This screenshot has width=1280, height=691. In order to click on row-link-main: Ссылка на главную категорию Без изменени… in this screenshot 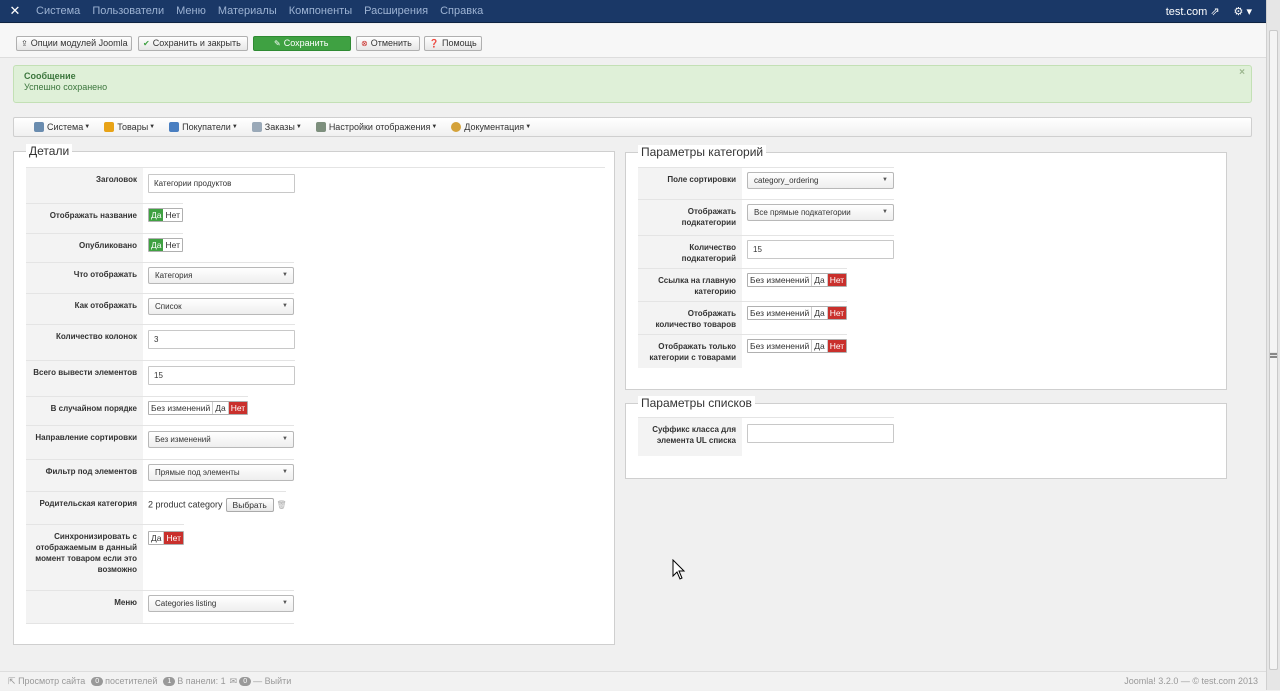, I will do `click(743, 285)`.